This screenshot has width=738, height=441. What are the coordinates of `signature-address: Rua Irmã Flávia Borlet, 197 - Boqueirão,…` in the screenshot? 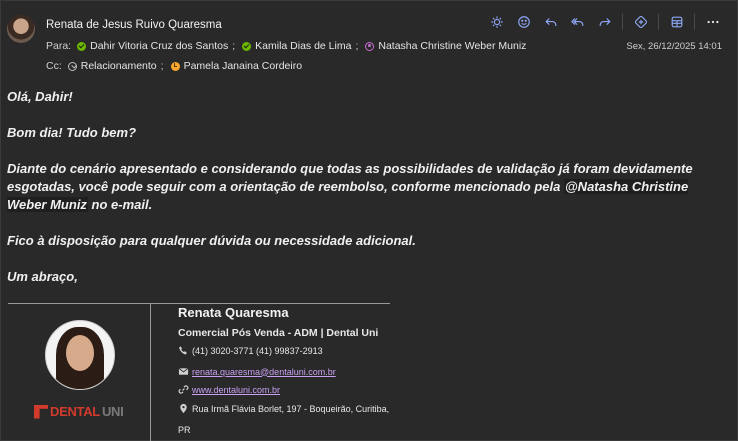 It's located at (283, 408).